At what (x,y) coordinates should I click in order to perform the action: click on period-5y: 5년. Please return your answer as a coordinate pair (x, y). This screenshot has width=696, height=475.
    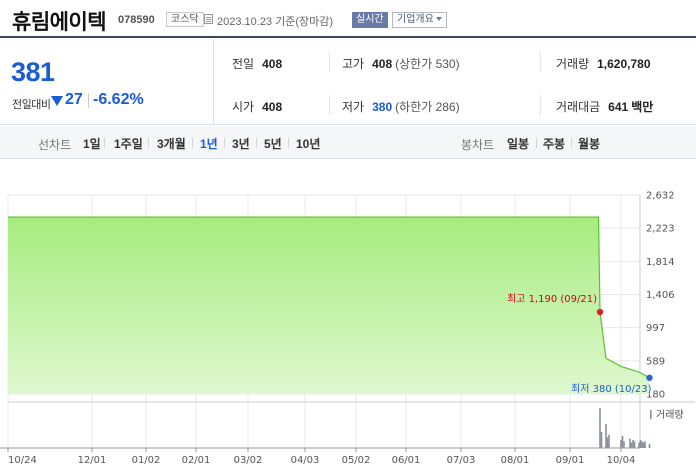
    Looking at the image, I should click on (273, 143).